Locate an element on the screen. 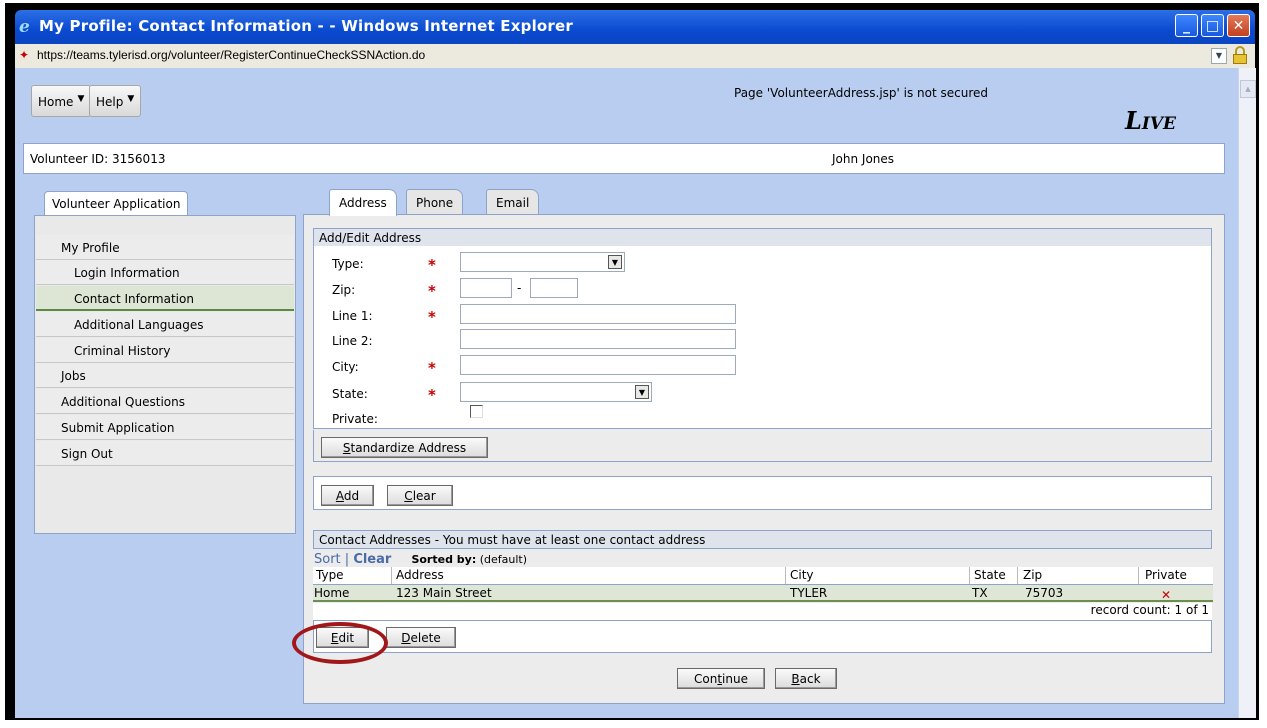  live-logo: LIVE is located at coordinates (1150, 120).